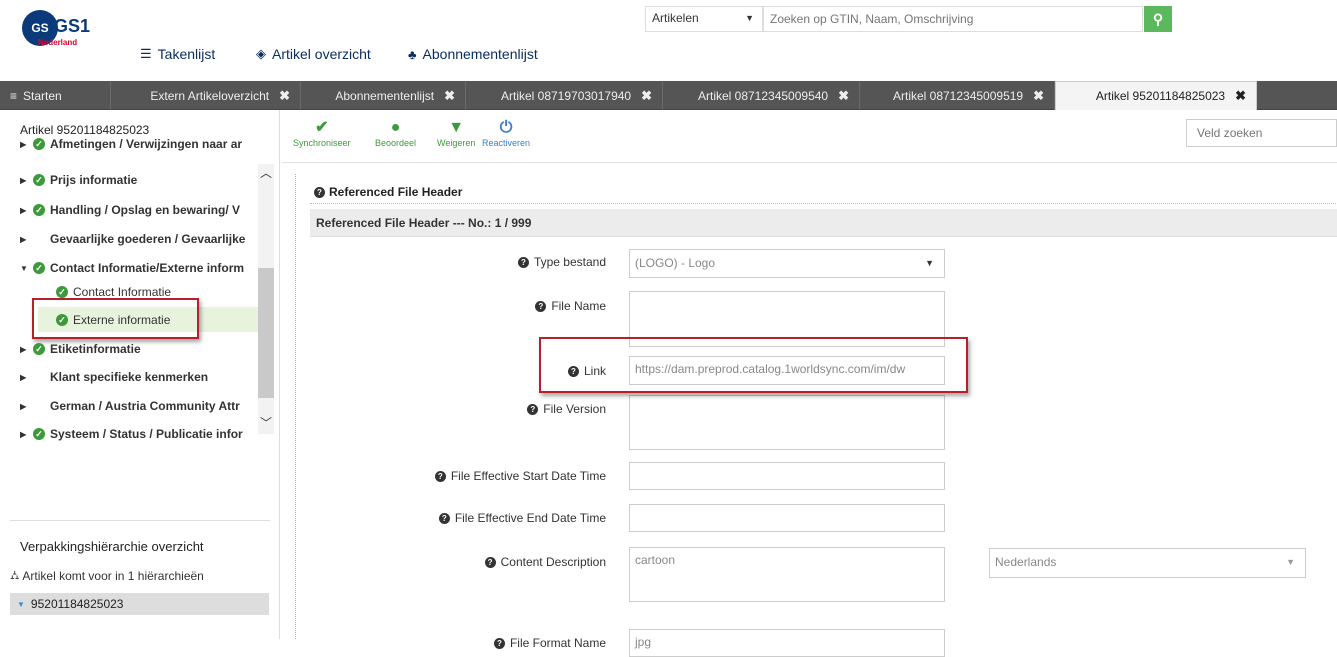  I want to click on type-bestand-select: (LOGO) - Logo ▼, so click(787, 263).